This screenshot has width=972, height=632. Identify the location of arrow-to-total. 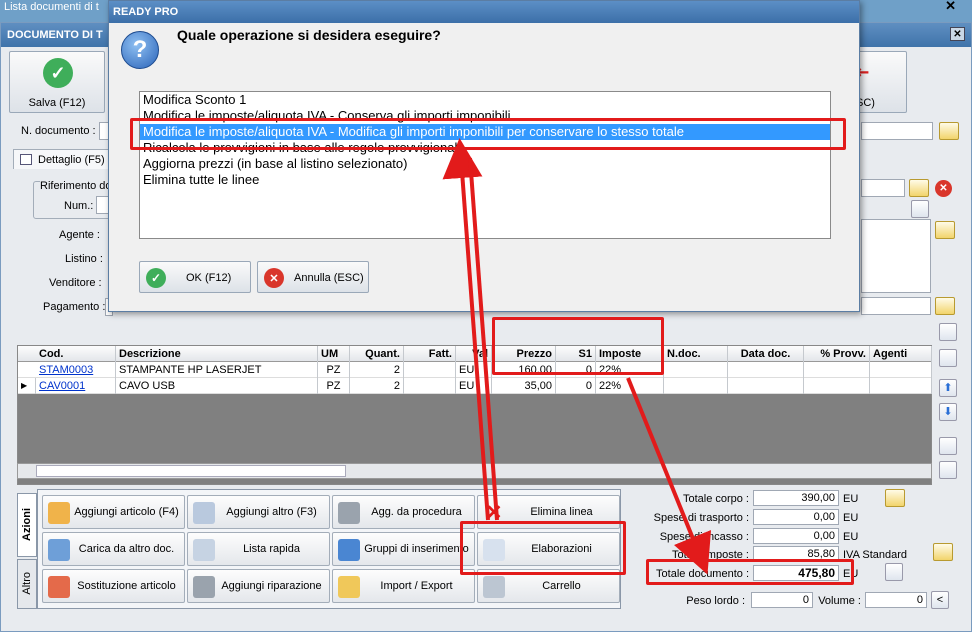
(669, 476).